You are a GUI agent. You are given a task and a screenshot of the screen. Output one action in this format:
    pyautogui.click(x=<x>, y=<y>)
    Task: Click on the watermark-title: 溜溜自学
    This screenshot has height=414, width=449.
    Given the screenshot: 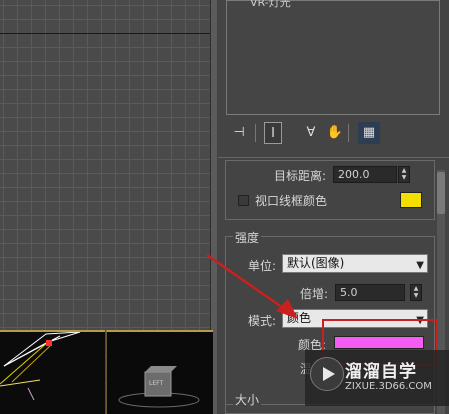 What is the action you would take?
    pyautogui.click(x=381, y=372)
    